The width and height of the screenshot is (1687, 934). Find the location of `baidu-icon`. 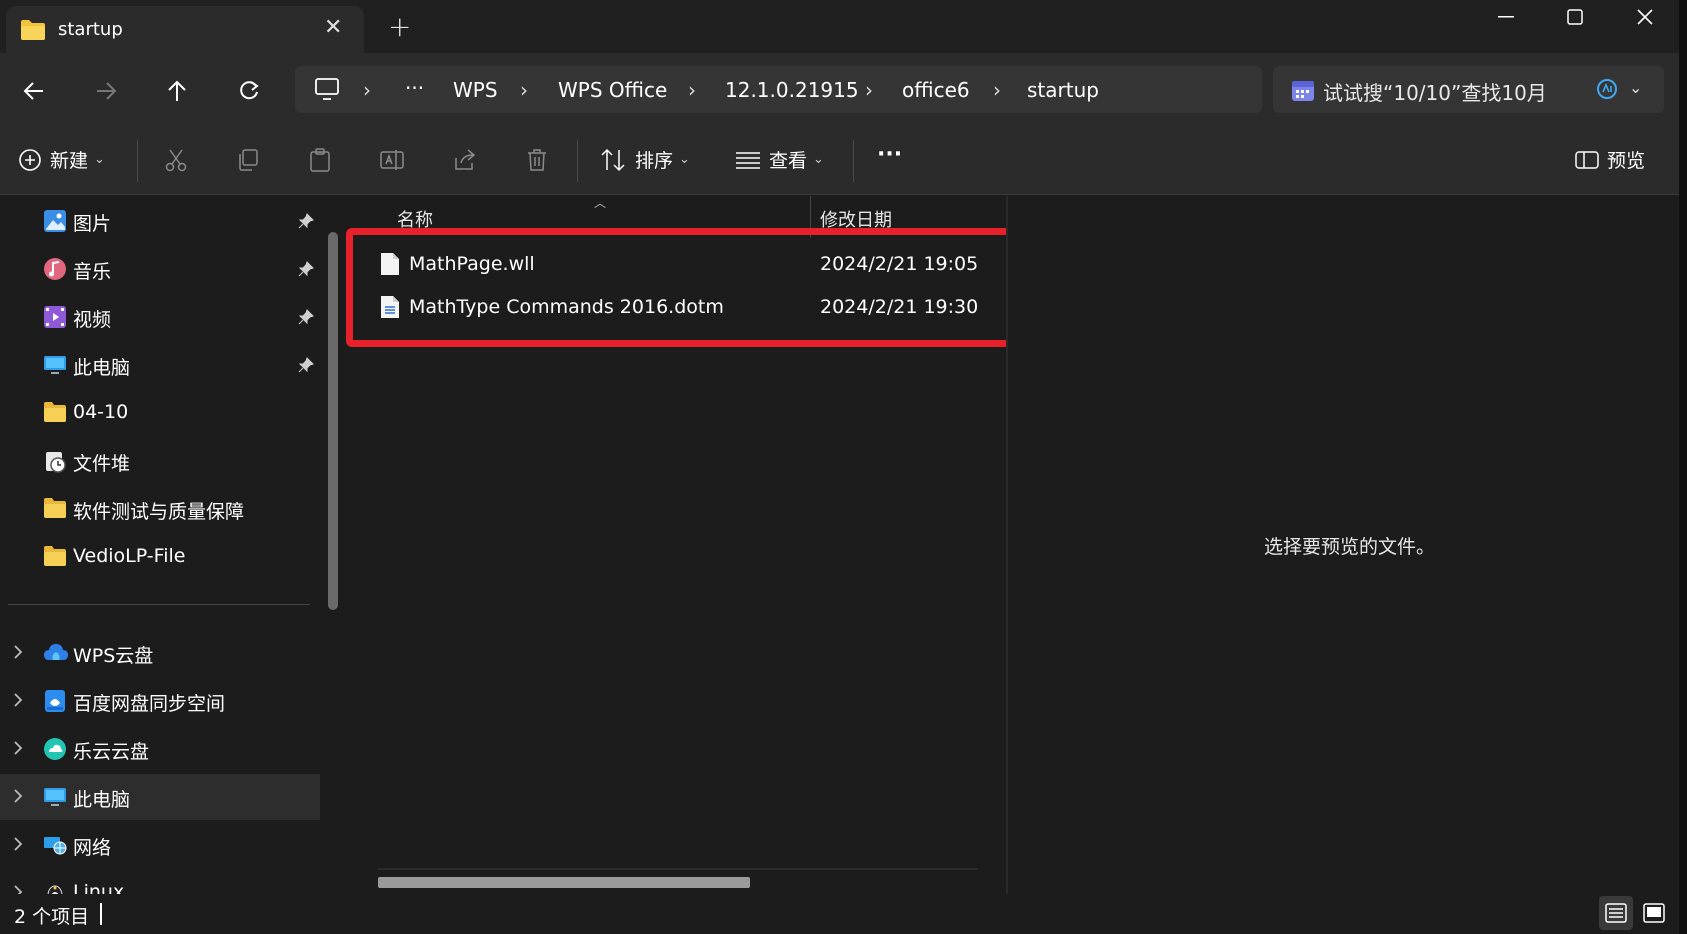

baidu-icon is located at coordinates (55, 701).